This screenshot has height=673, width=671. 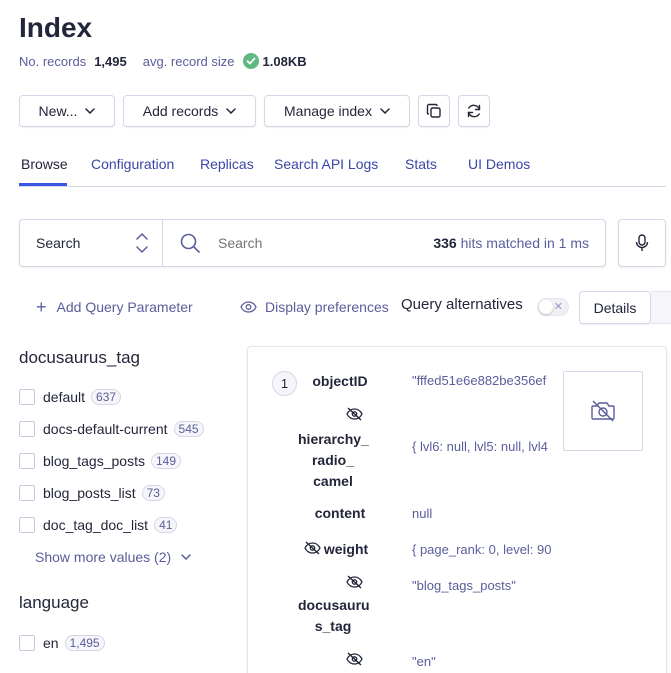 I want to click on attr-value-content: null, so click(x=422, y=513).